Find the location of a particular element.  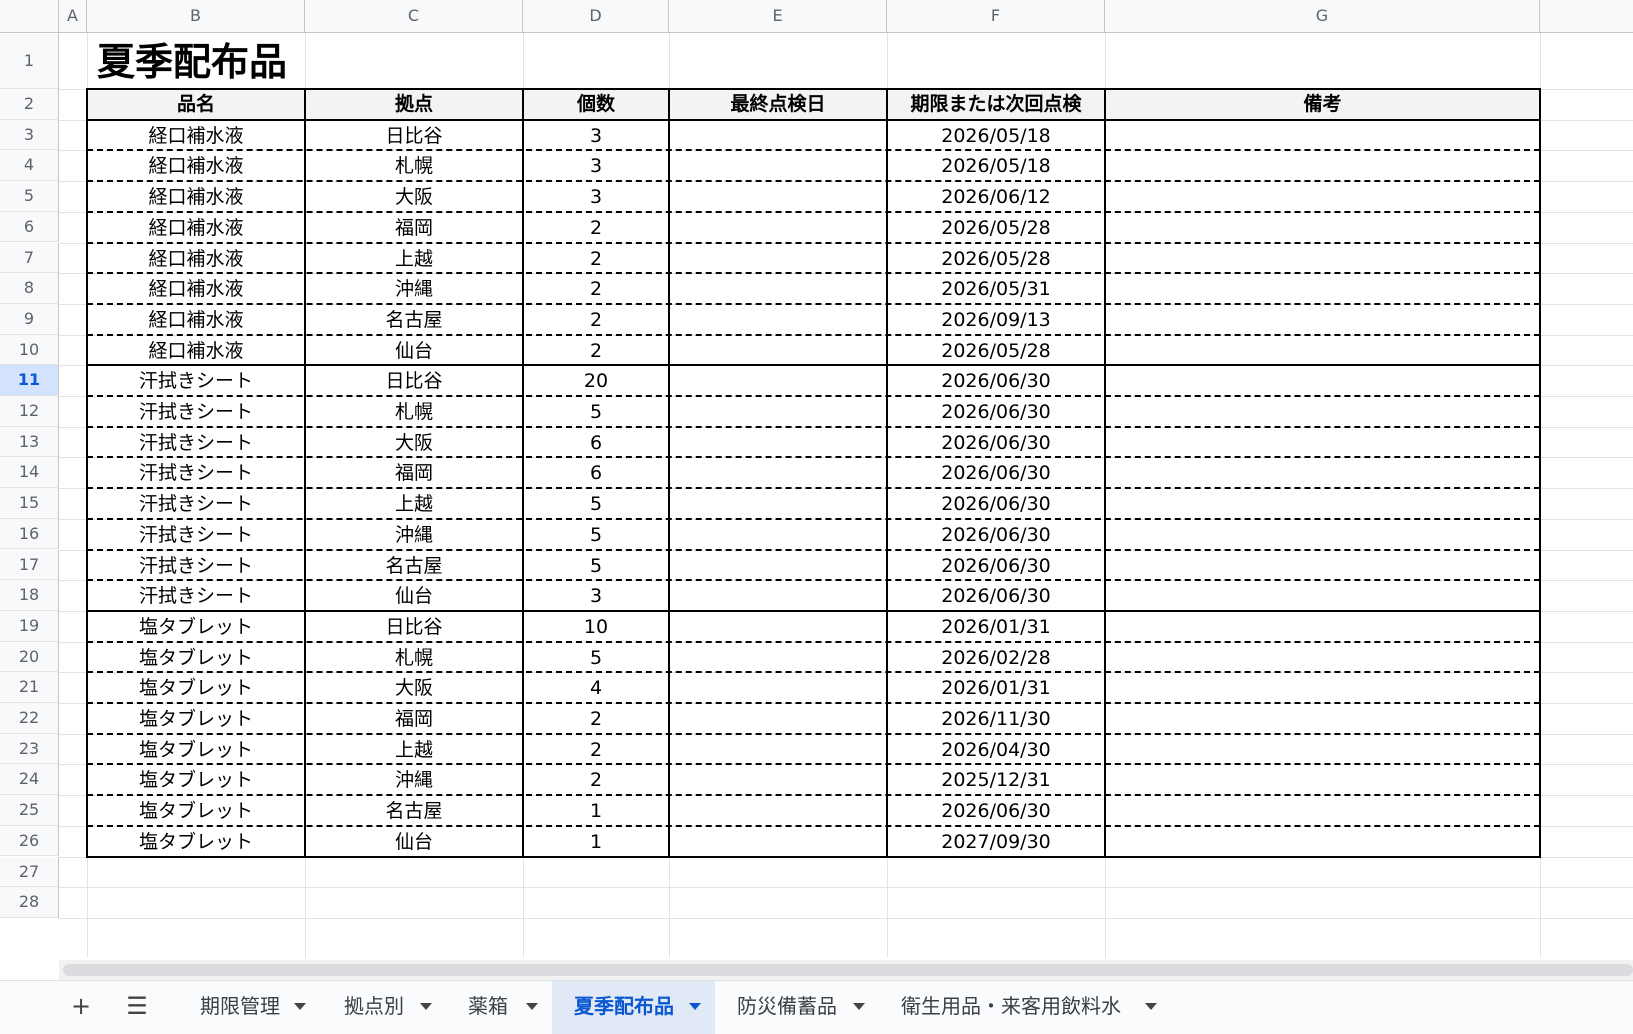

table-cell: 2026/02/28 is located at coordinates (996, 657).